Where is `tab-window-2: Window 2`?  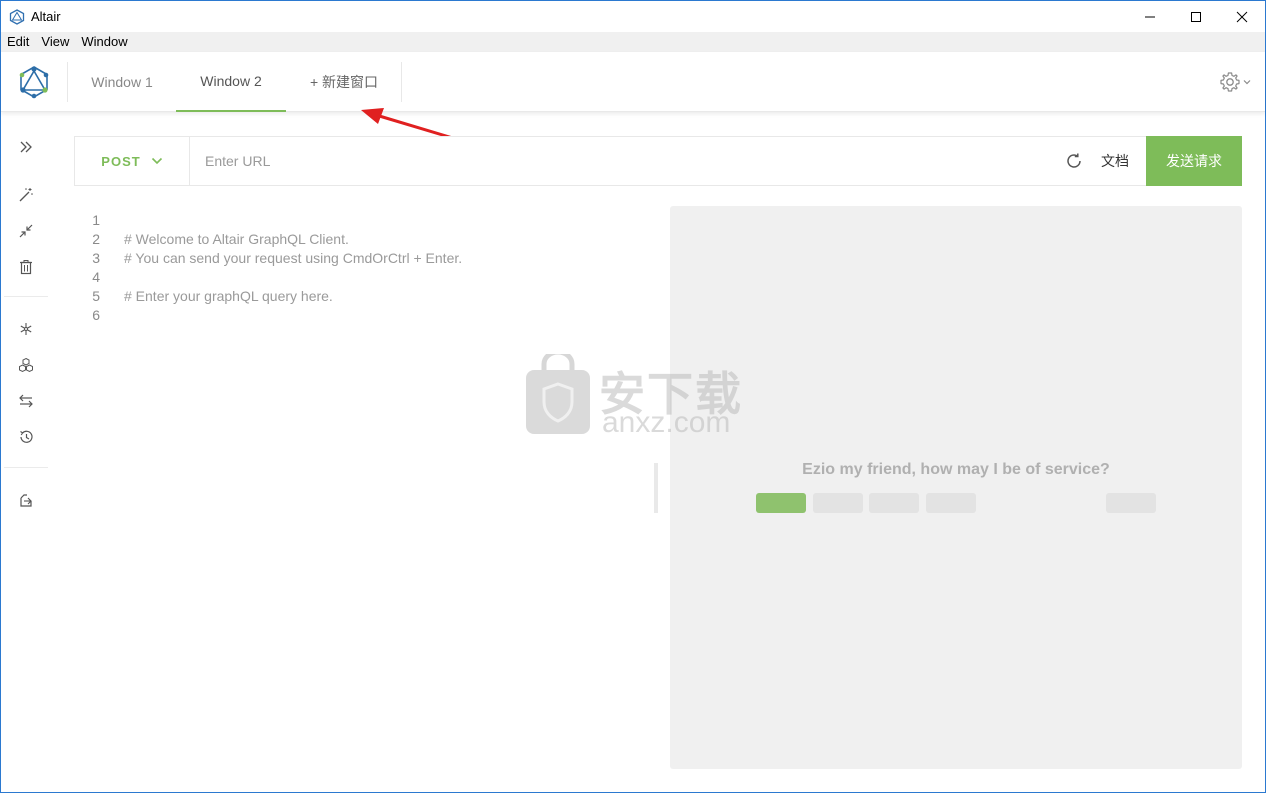 tab-window-2: Window 2 is located at coordinates (231, 82).